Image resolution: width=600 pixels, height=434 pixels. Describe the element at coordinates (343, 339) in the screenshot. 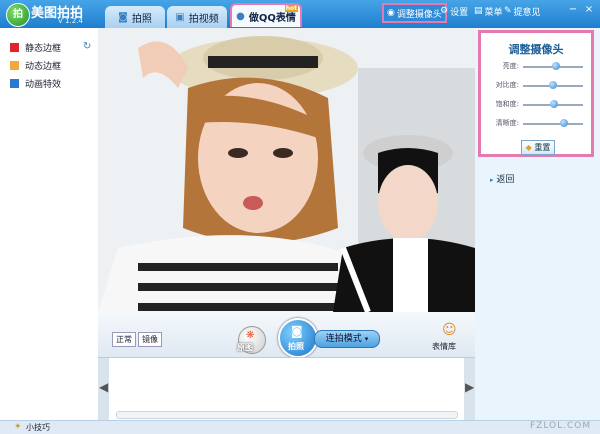

I see `burst-mode-label: 连拍模式` at that location.